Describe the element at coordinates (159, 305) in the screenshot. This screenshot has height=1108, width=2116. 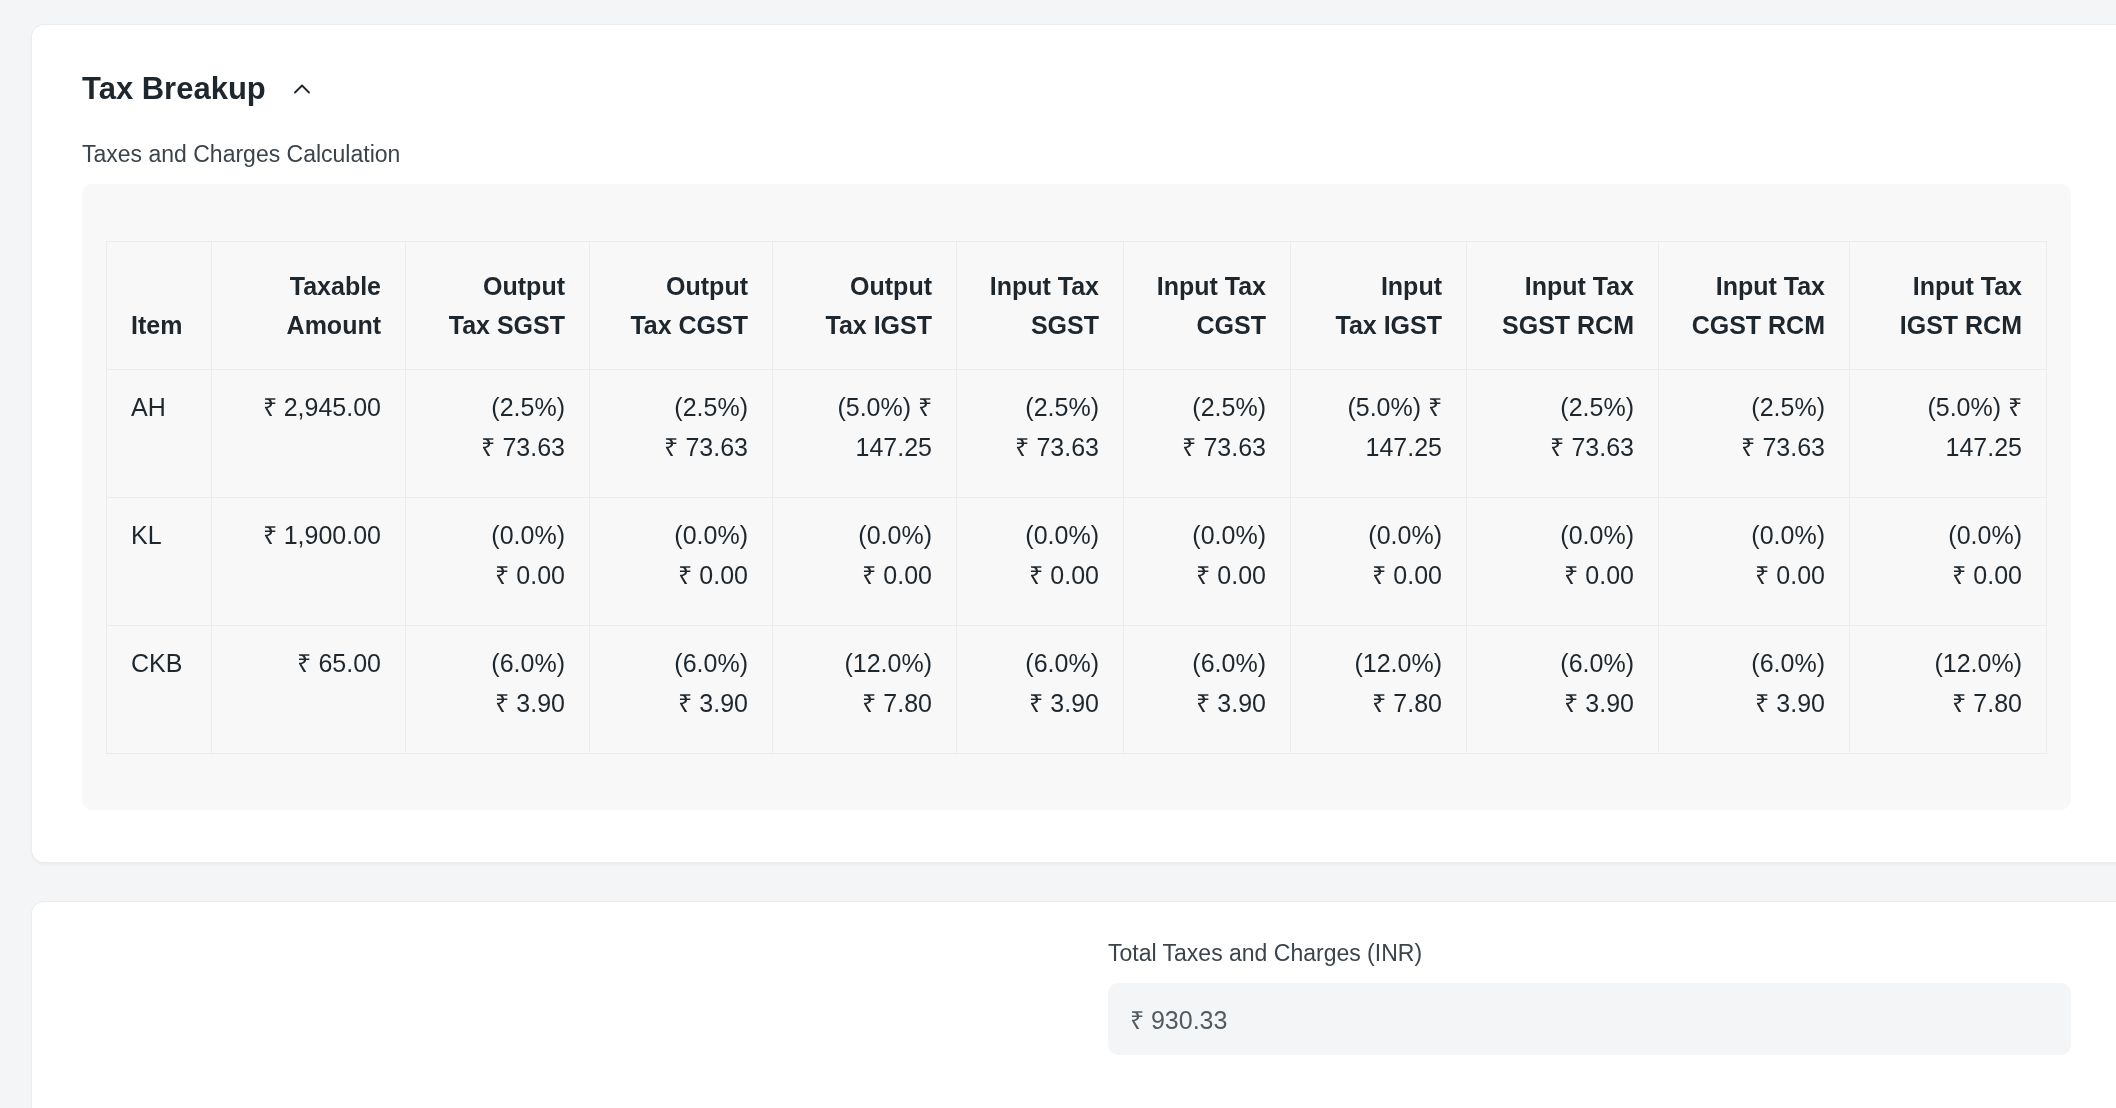
I see `column-header: Item` at that location.